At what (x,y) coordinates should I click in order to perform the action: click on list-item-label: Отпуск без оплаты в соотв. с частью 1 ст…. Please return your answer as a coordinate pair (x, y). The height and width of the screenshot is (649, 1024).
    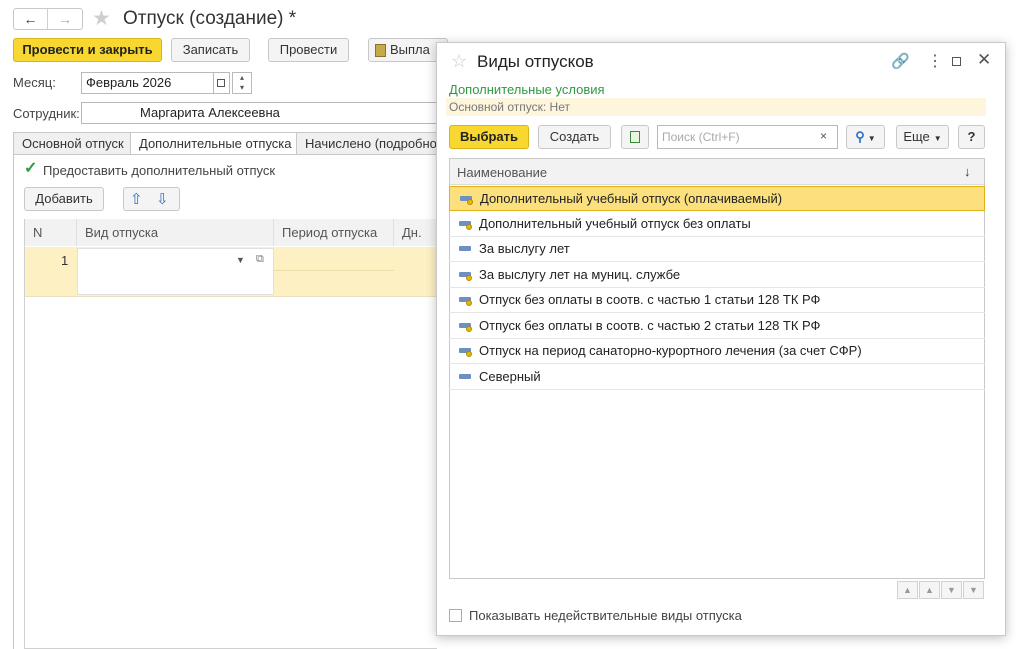
    Looking at the image, I should click on (650, 299).